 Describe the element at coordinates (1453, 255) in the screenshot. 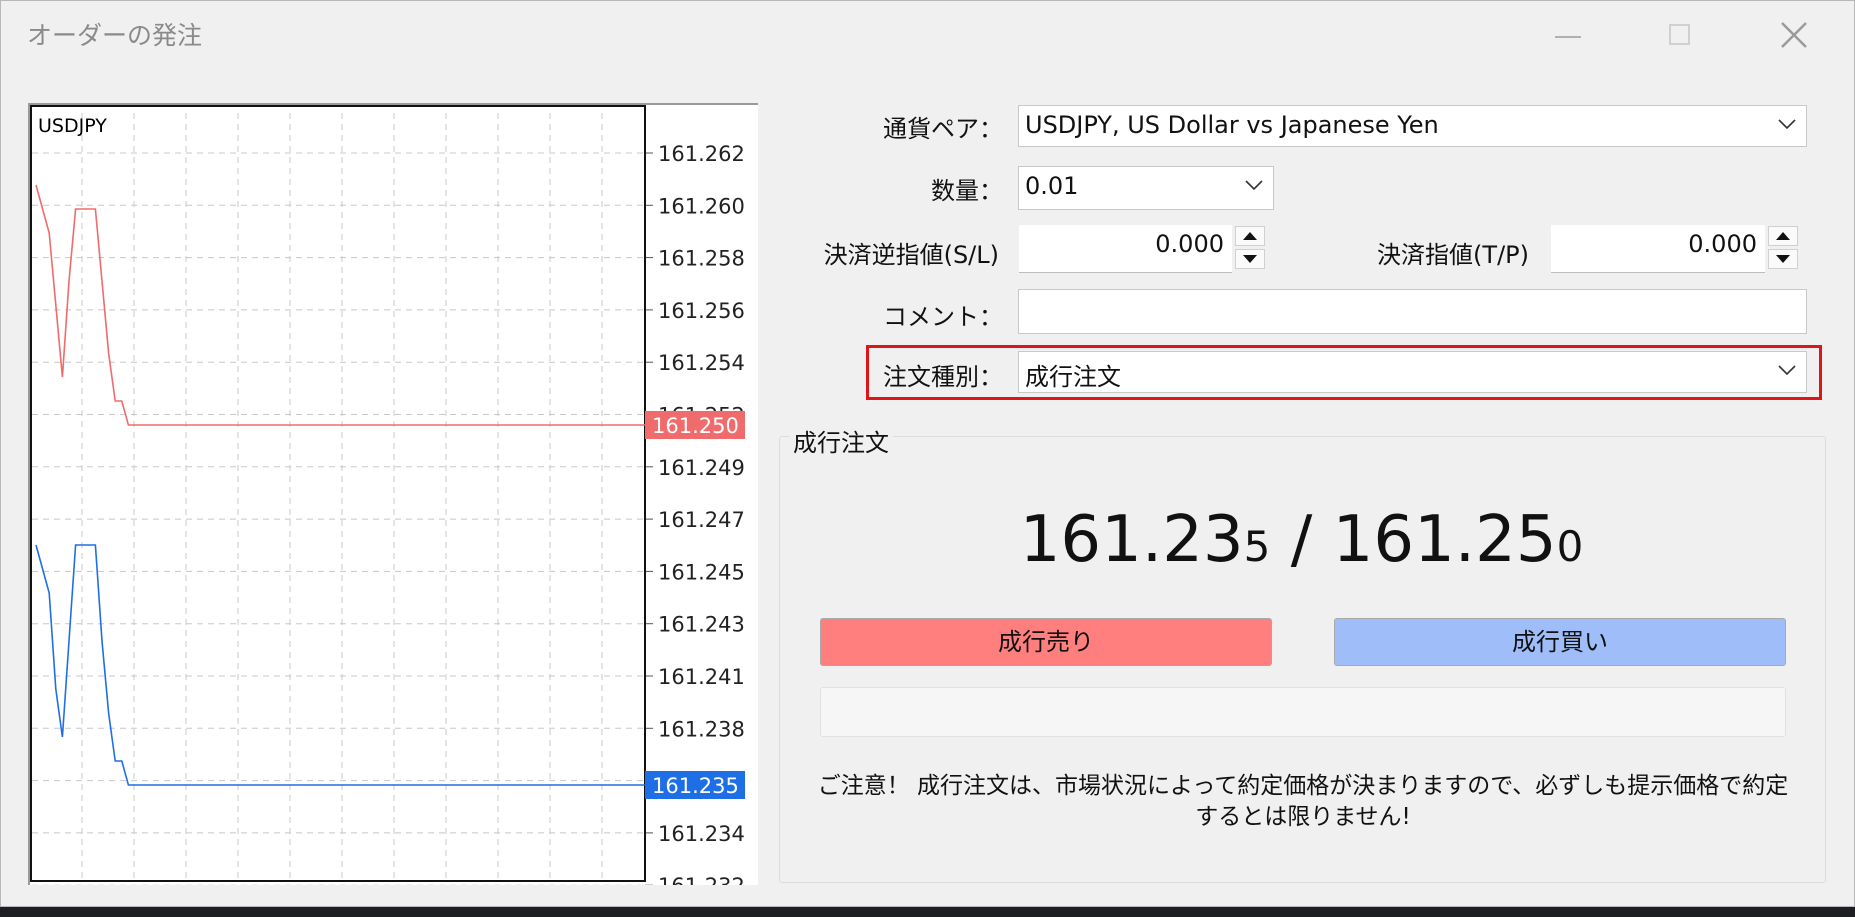

I see `tp-label: 決済指値(T/P)` at that location.